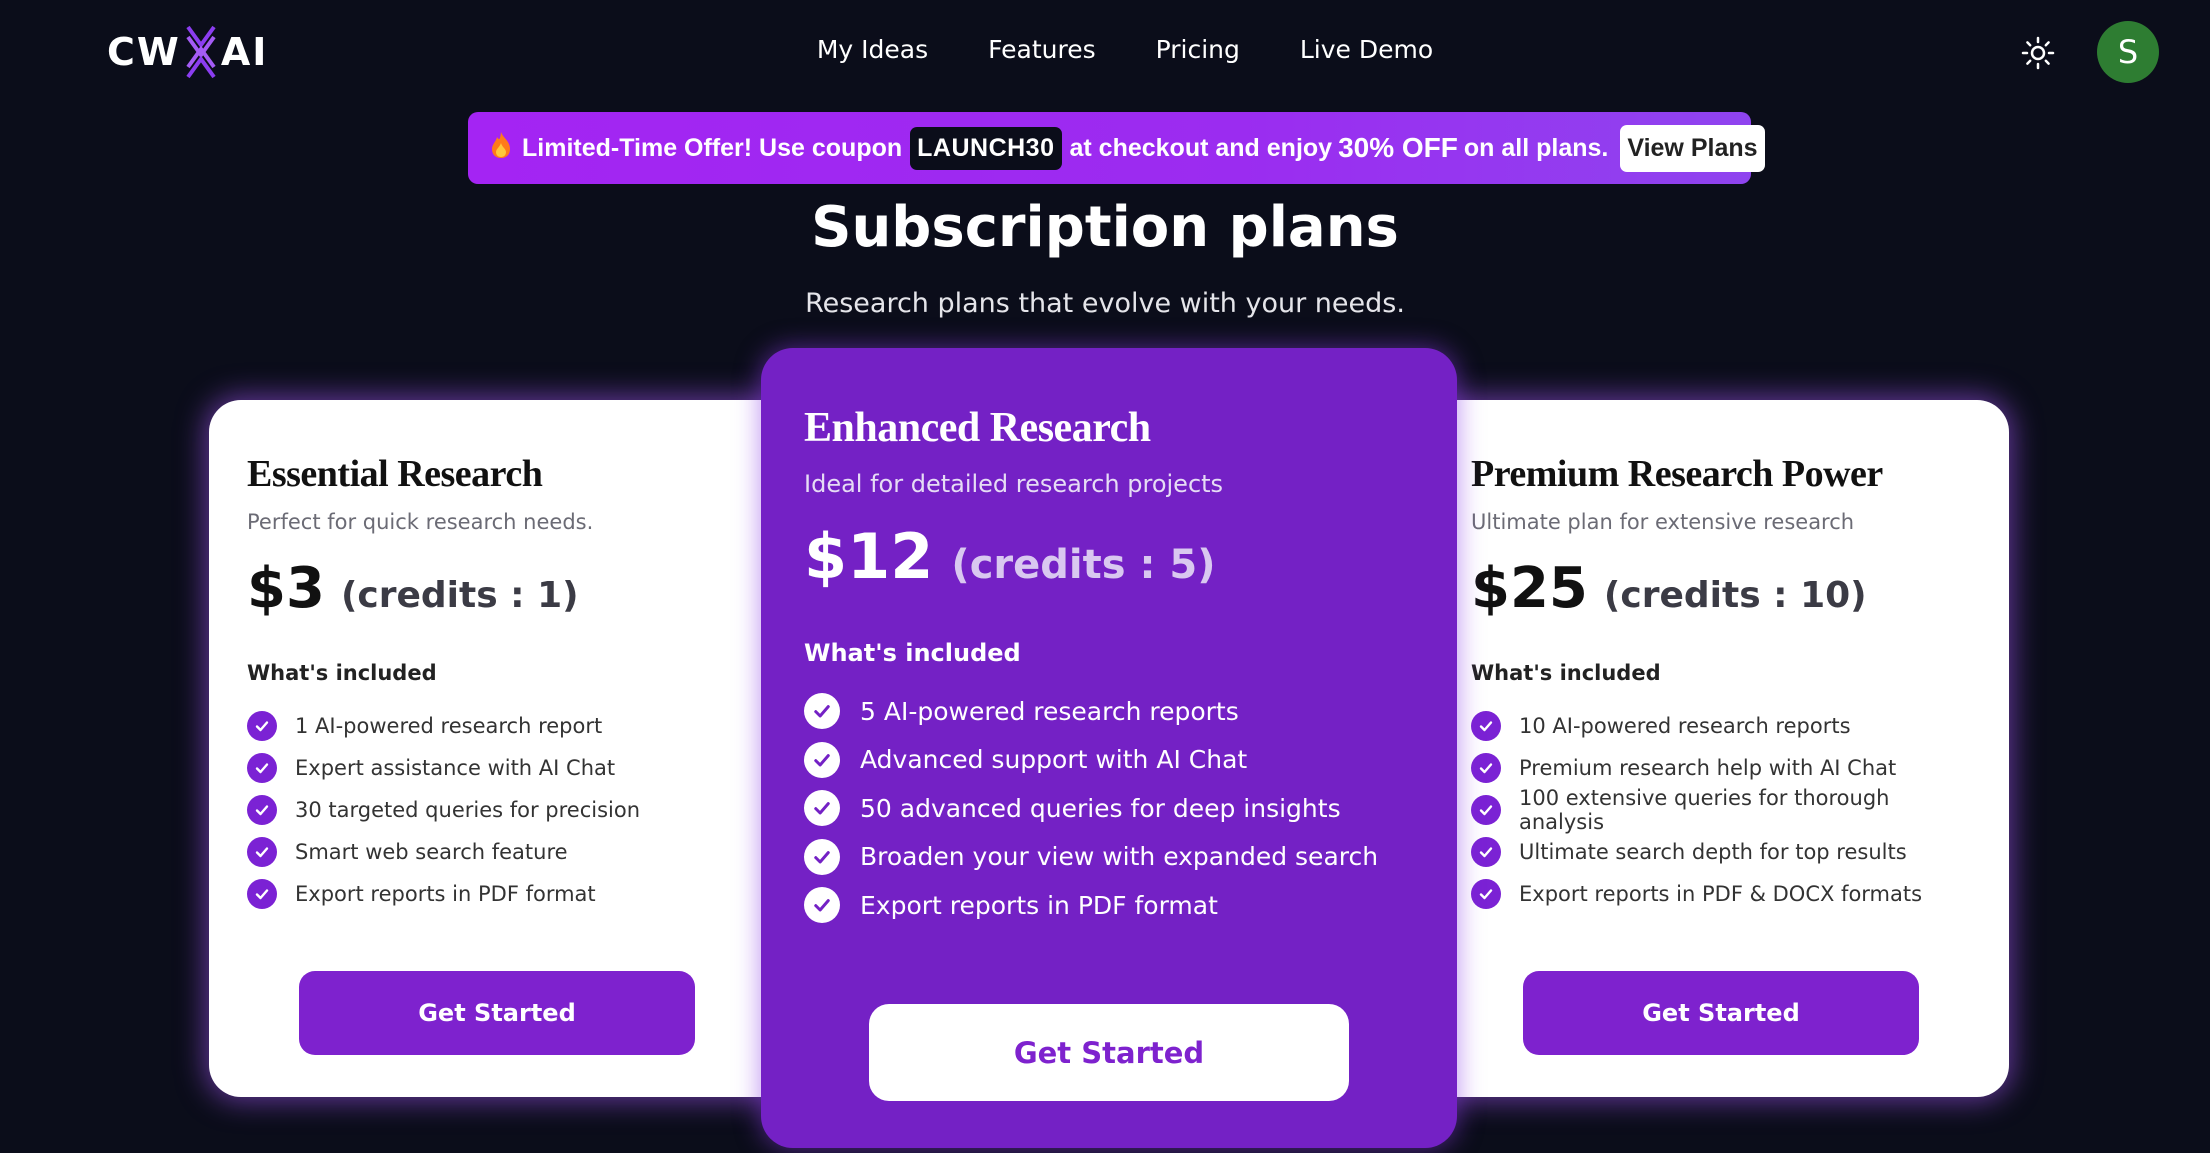 This screenshot has width=2210, height=1153. I want to click on feature-item: Premium research help with AI Chat, so click(1725, 768).